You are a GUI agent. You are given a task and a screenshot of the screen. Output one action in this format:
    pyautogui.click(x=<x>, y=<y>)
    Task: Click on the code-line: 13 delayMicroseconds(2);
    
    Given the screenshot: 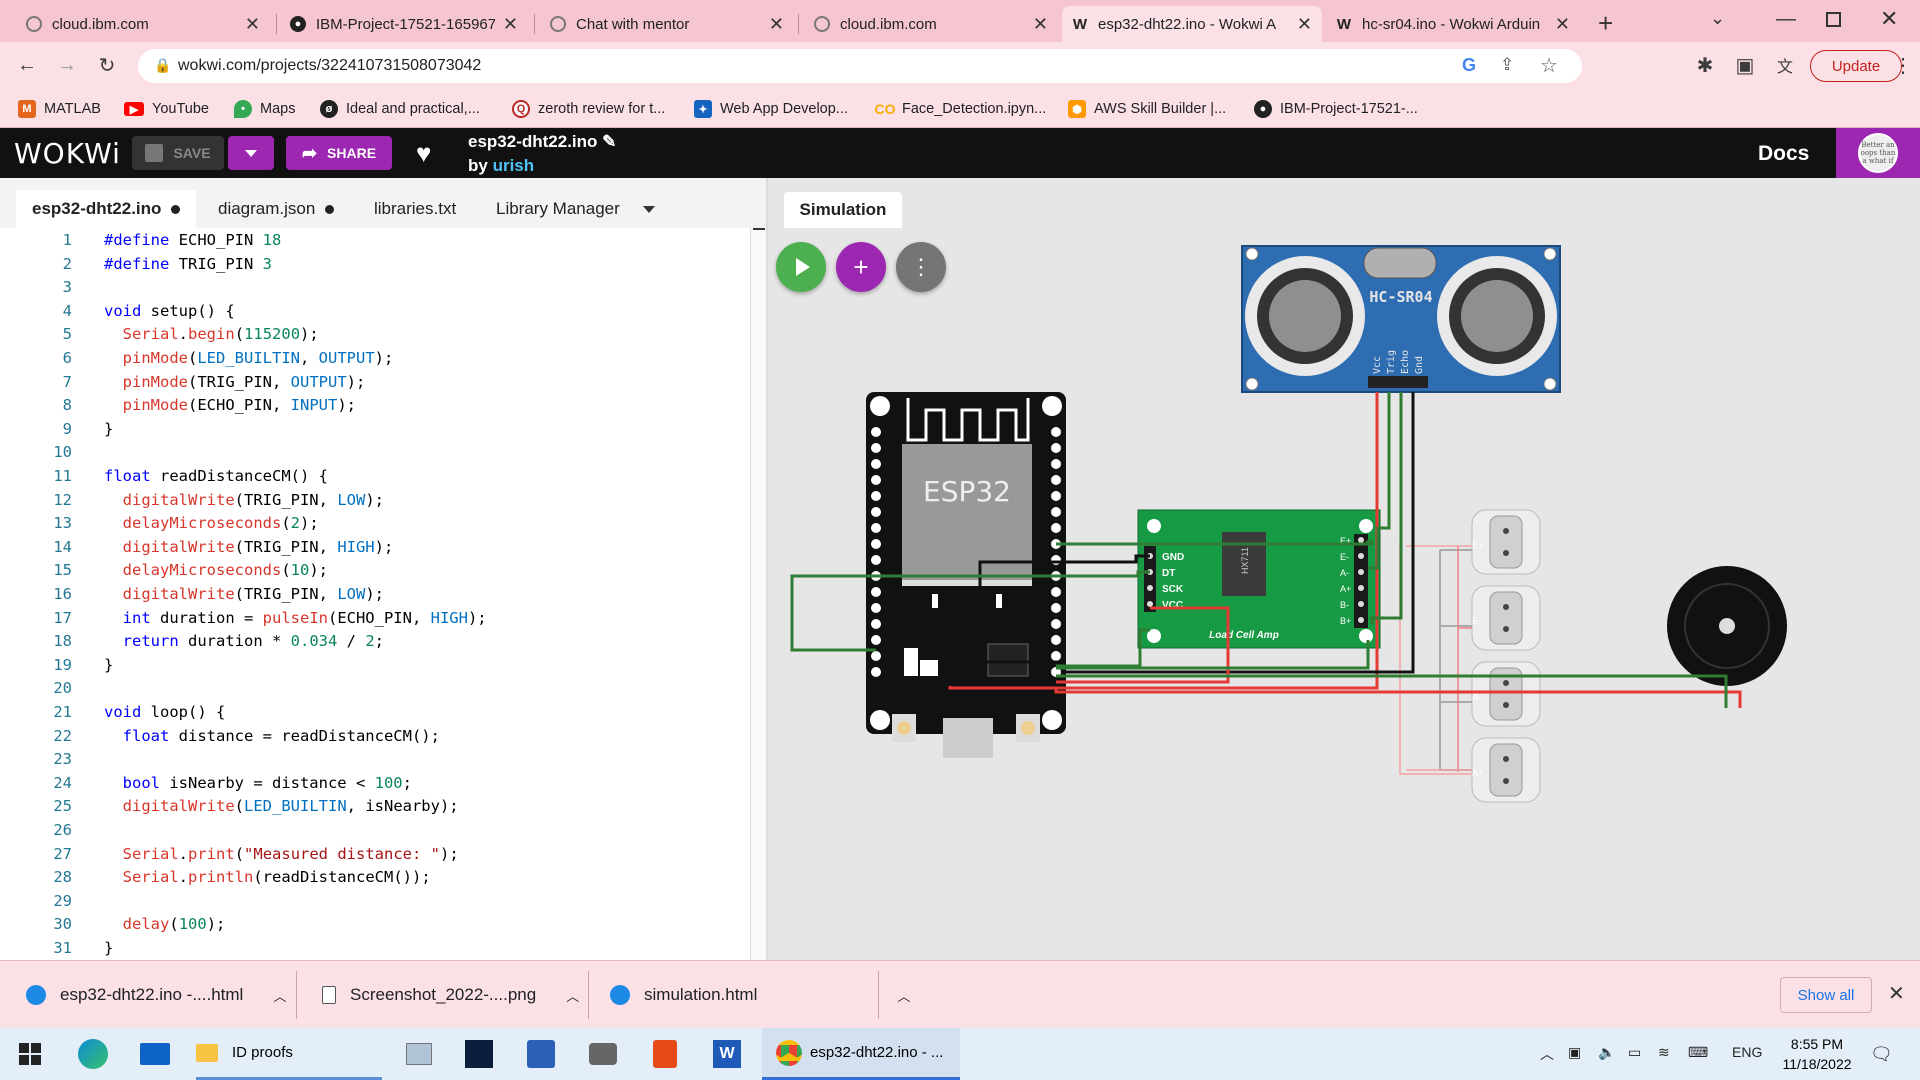 What is the action you would take?
    pyautogui.click(x=380, y=523)
    